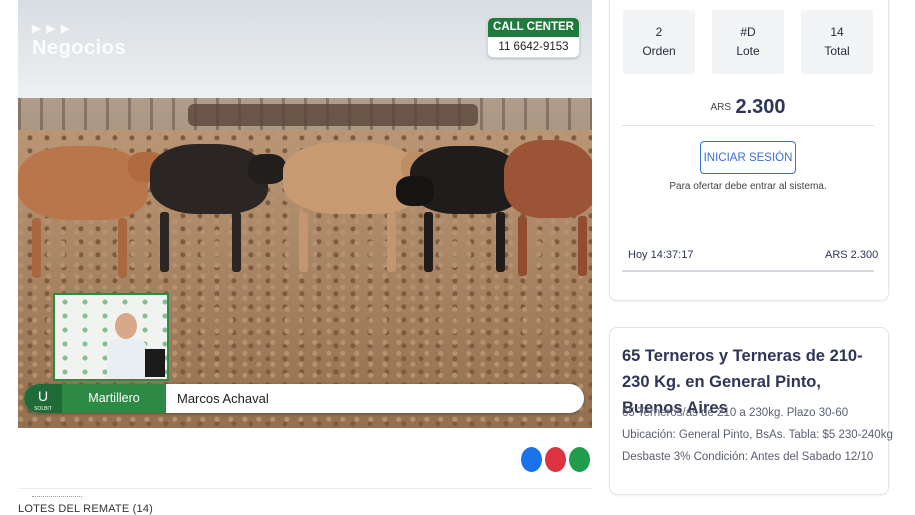  Describe the element at coordinates (661, 255) in the screenshot. I see `bid-history-time: Hoy 14:37:17` at that location.